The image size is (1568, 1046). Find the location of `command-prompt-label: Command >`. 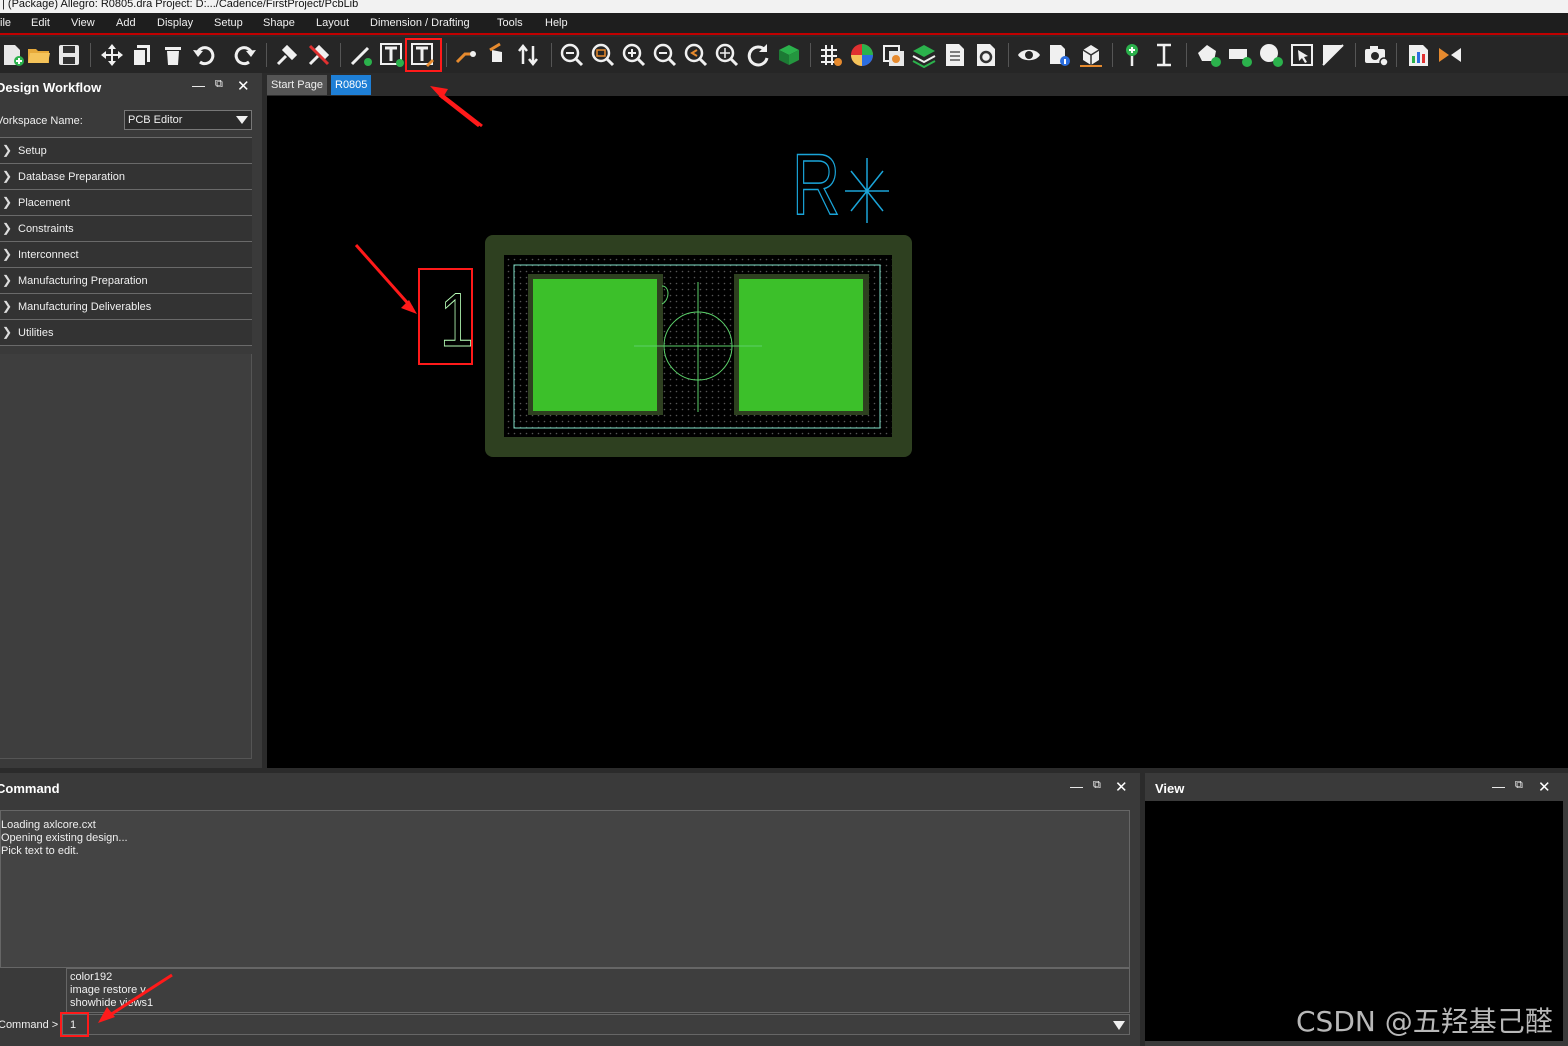

command-prompt-label: Command > is located at coordinates (29, 1025).